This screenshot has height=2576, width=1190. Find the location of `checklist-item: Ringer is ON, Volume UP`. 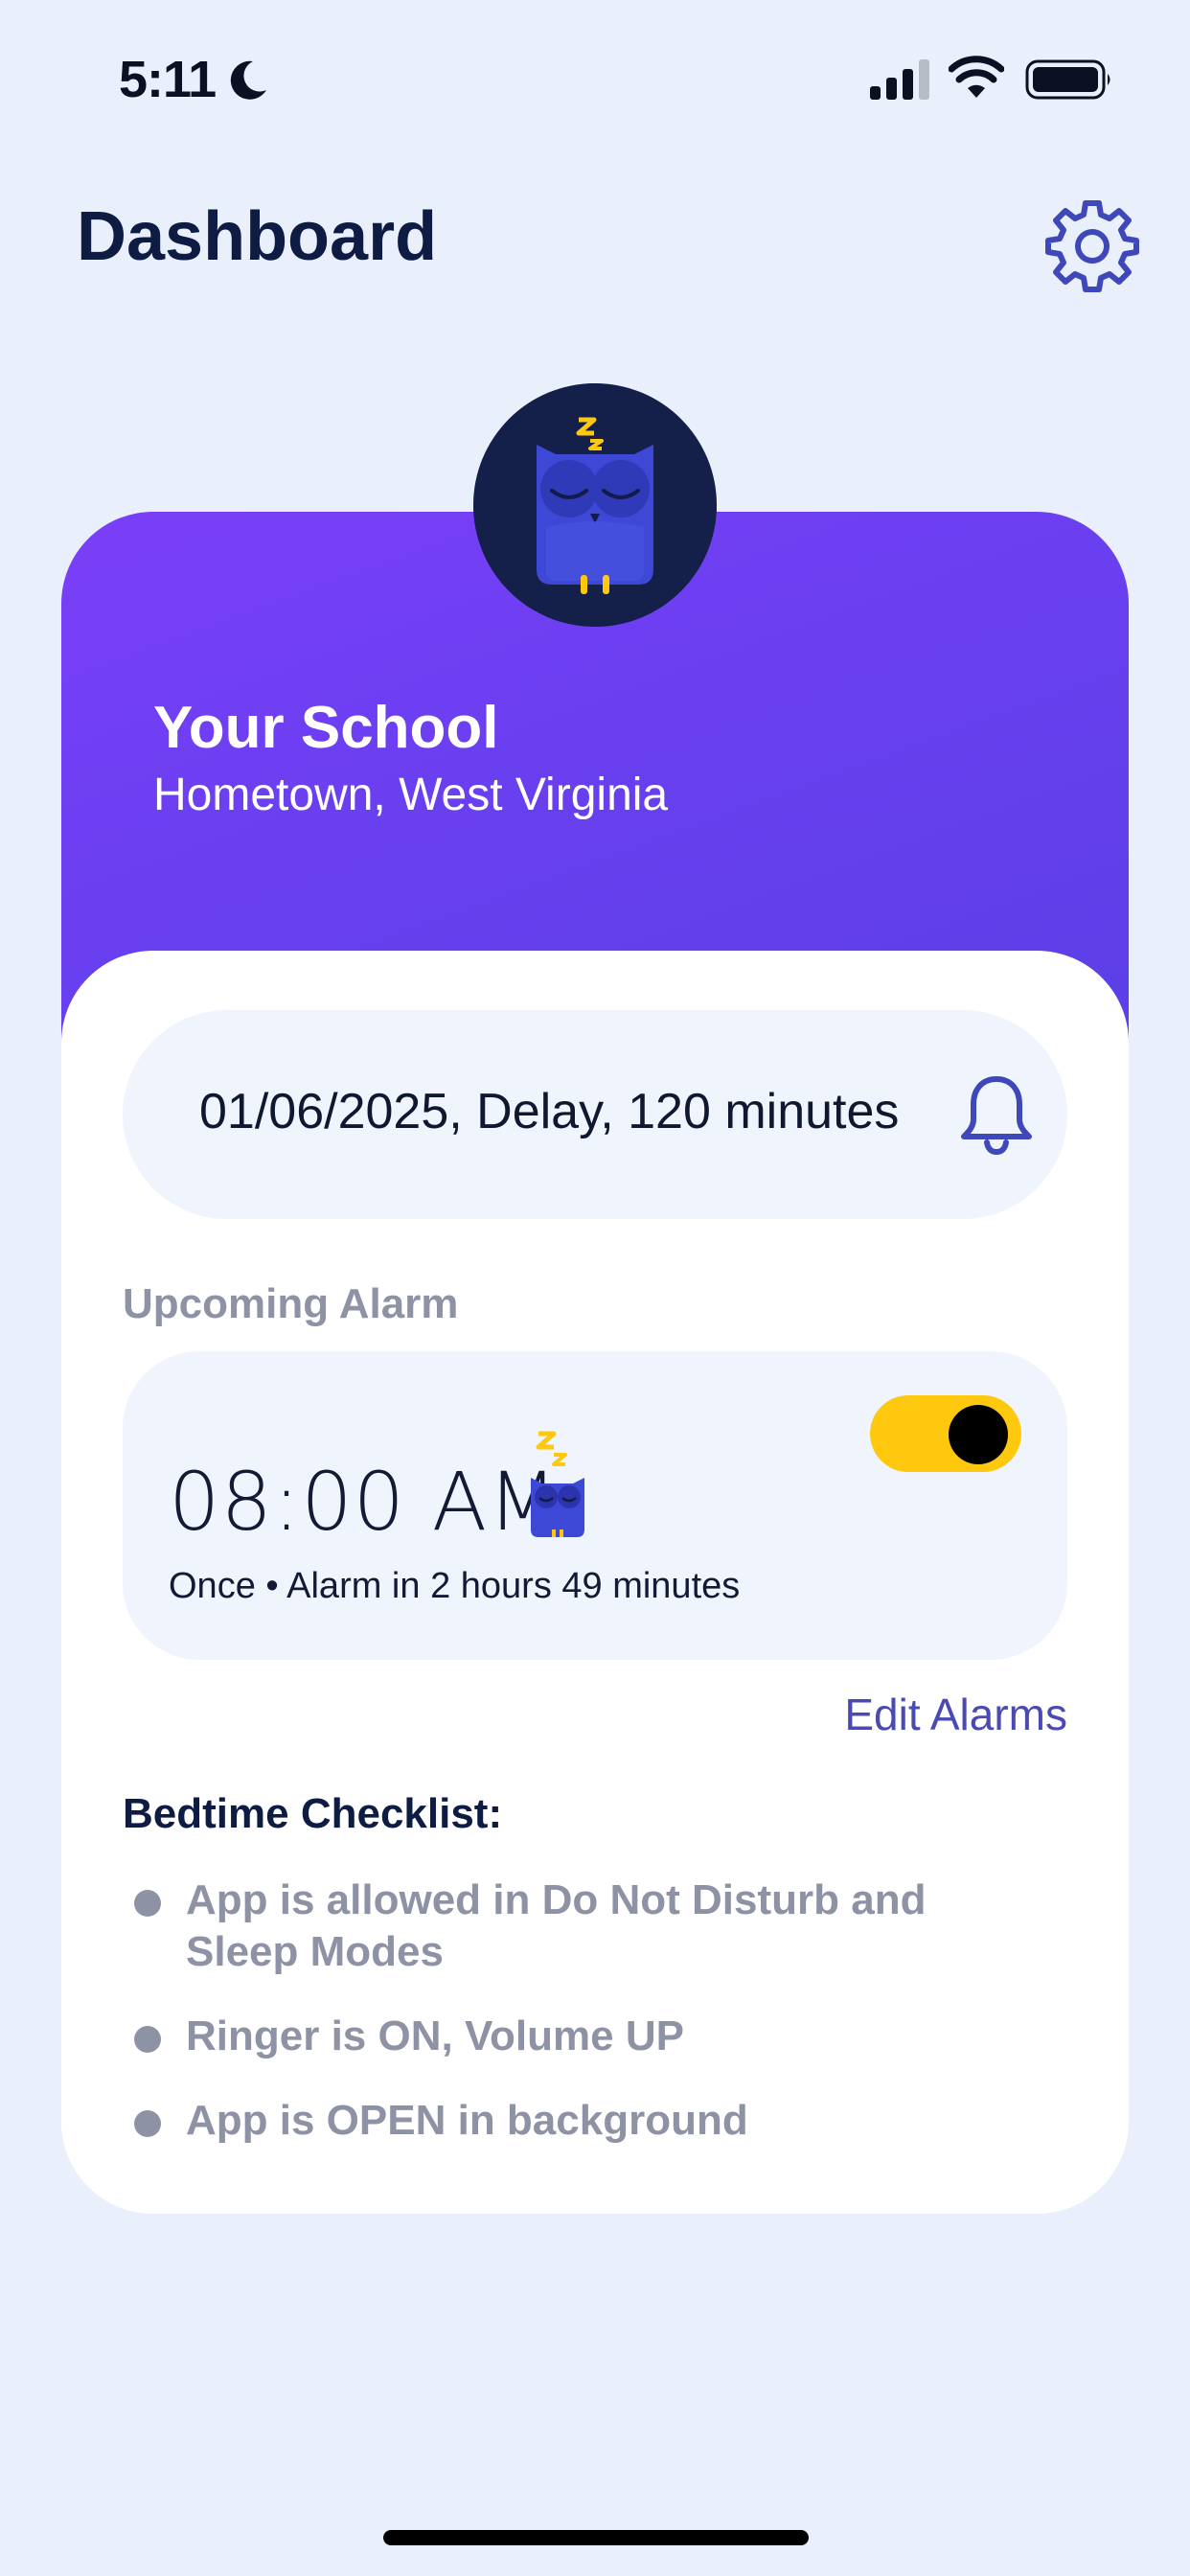

checklist-item: Ringer is ON, Volume UP is located at coordinates (592, 2036).